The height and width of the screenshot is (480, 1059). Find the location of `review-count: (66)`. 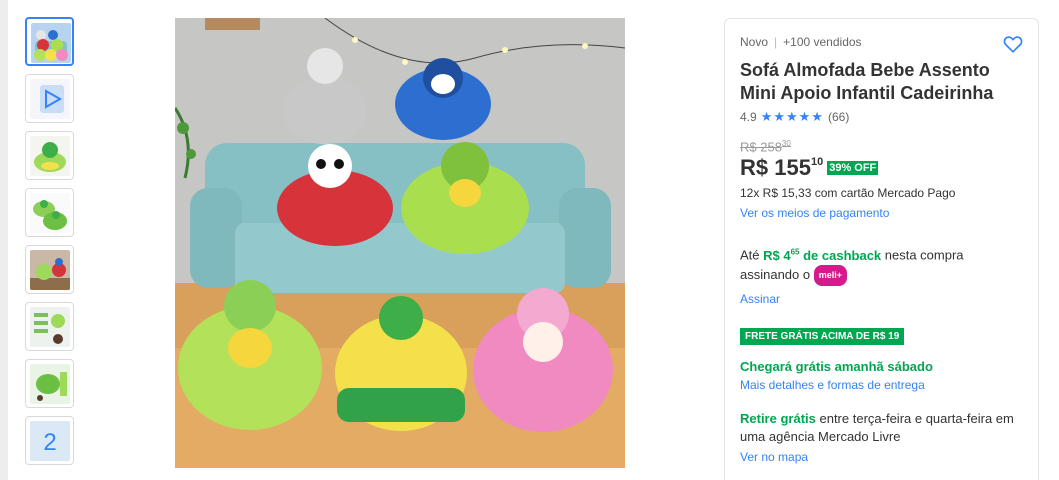

review-count: (66) is located at coordinates (838, 117).